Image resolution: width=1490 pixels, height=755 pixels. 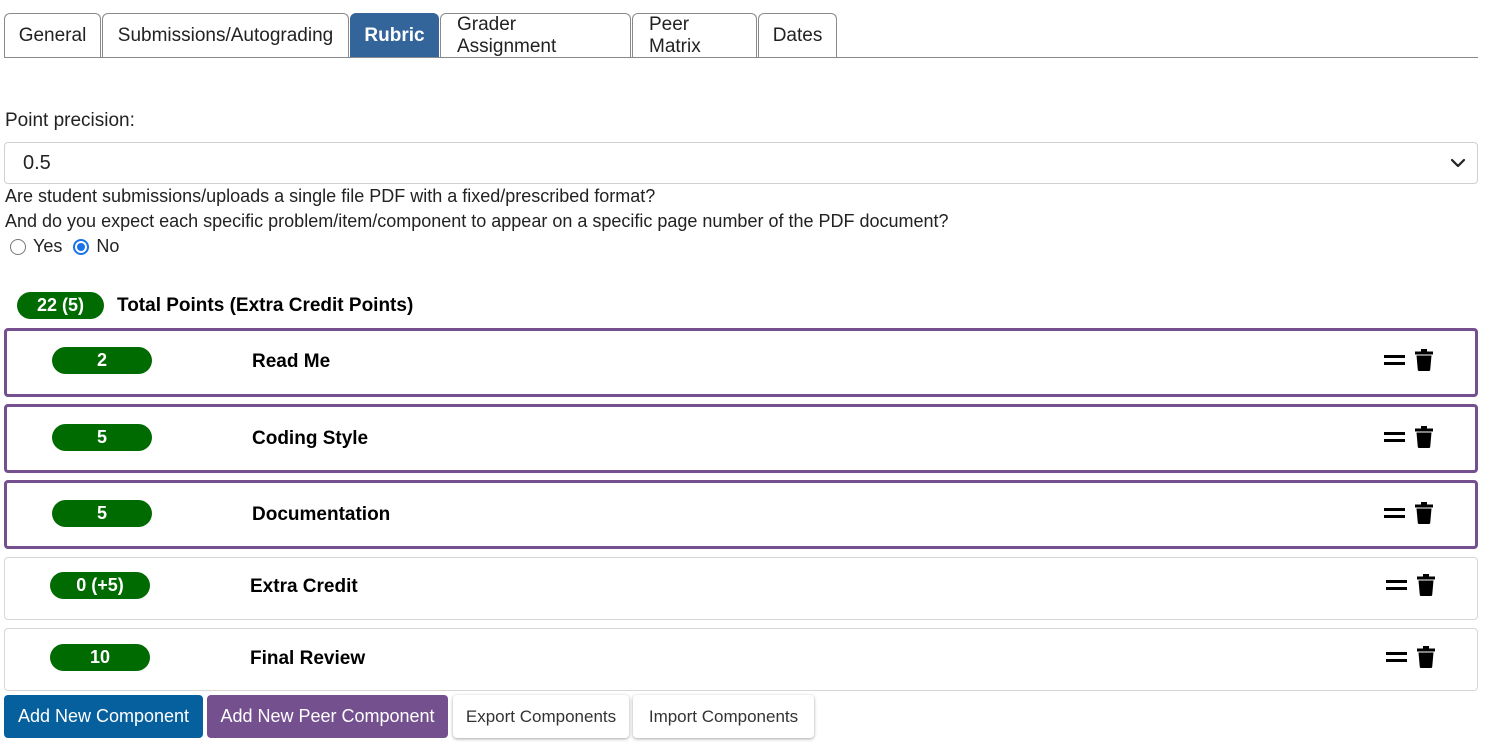 I want to click on component-title: Coding Style, so click(x=310, y=438).